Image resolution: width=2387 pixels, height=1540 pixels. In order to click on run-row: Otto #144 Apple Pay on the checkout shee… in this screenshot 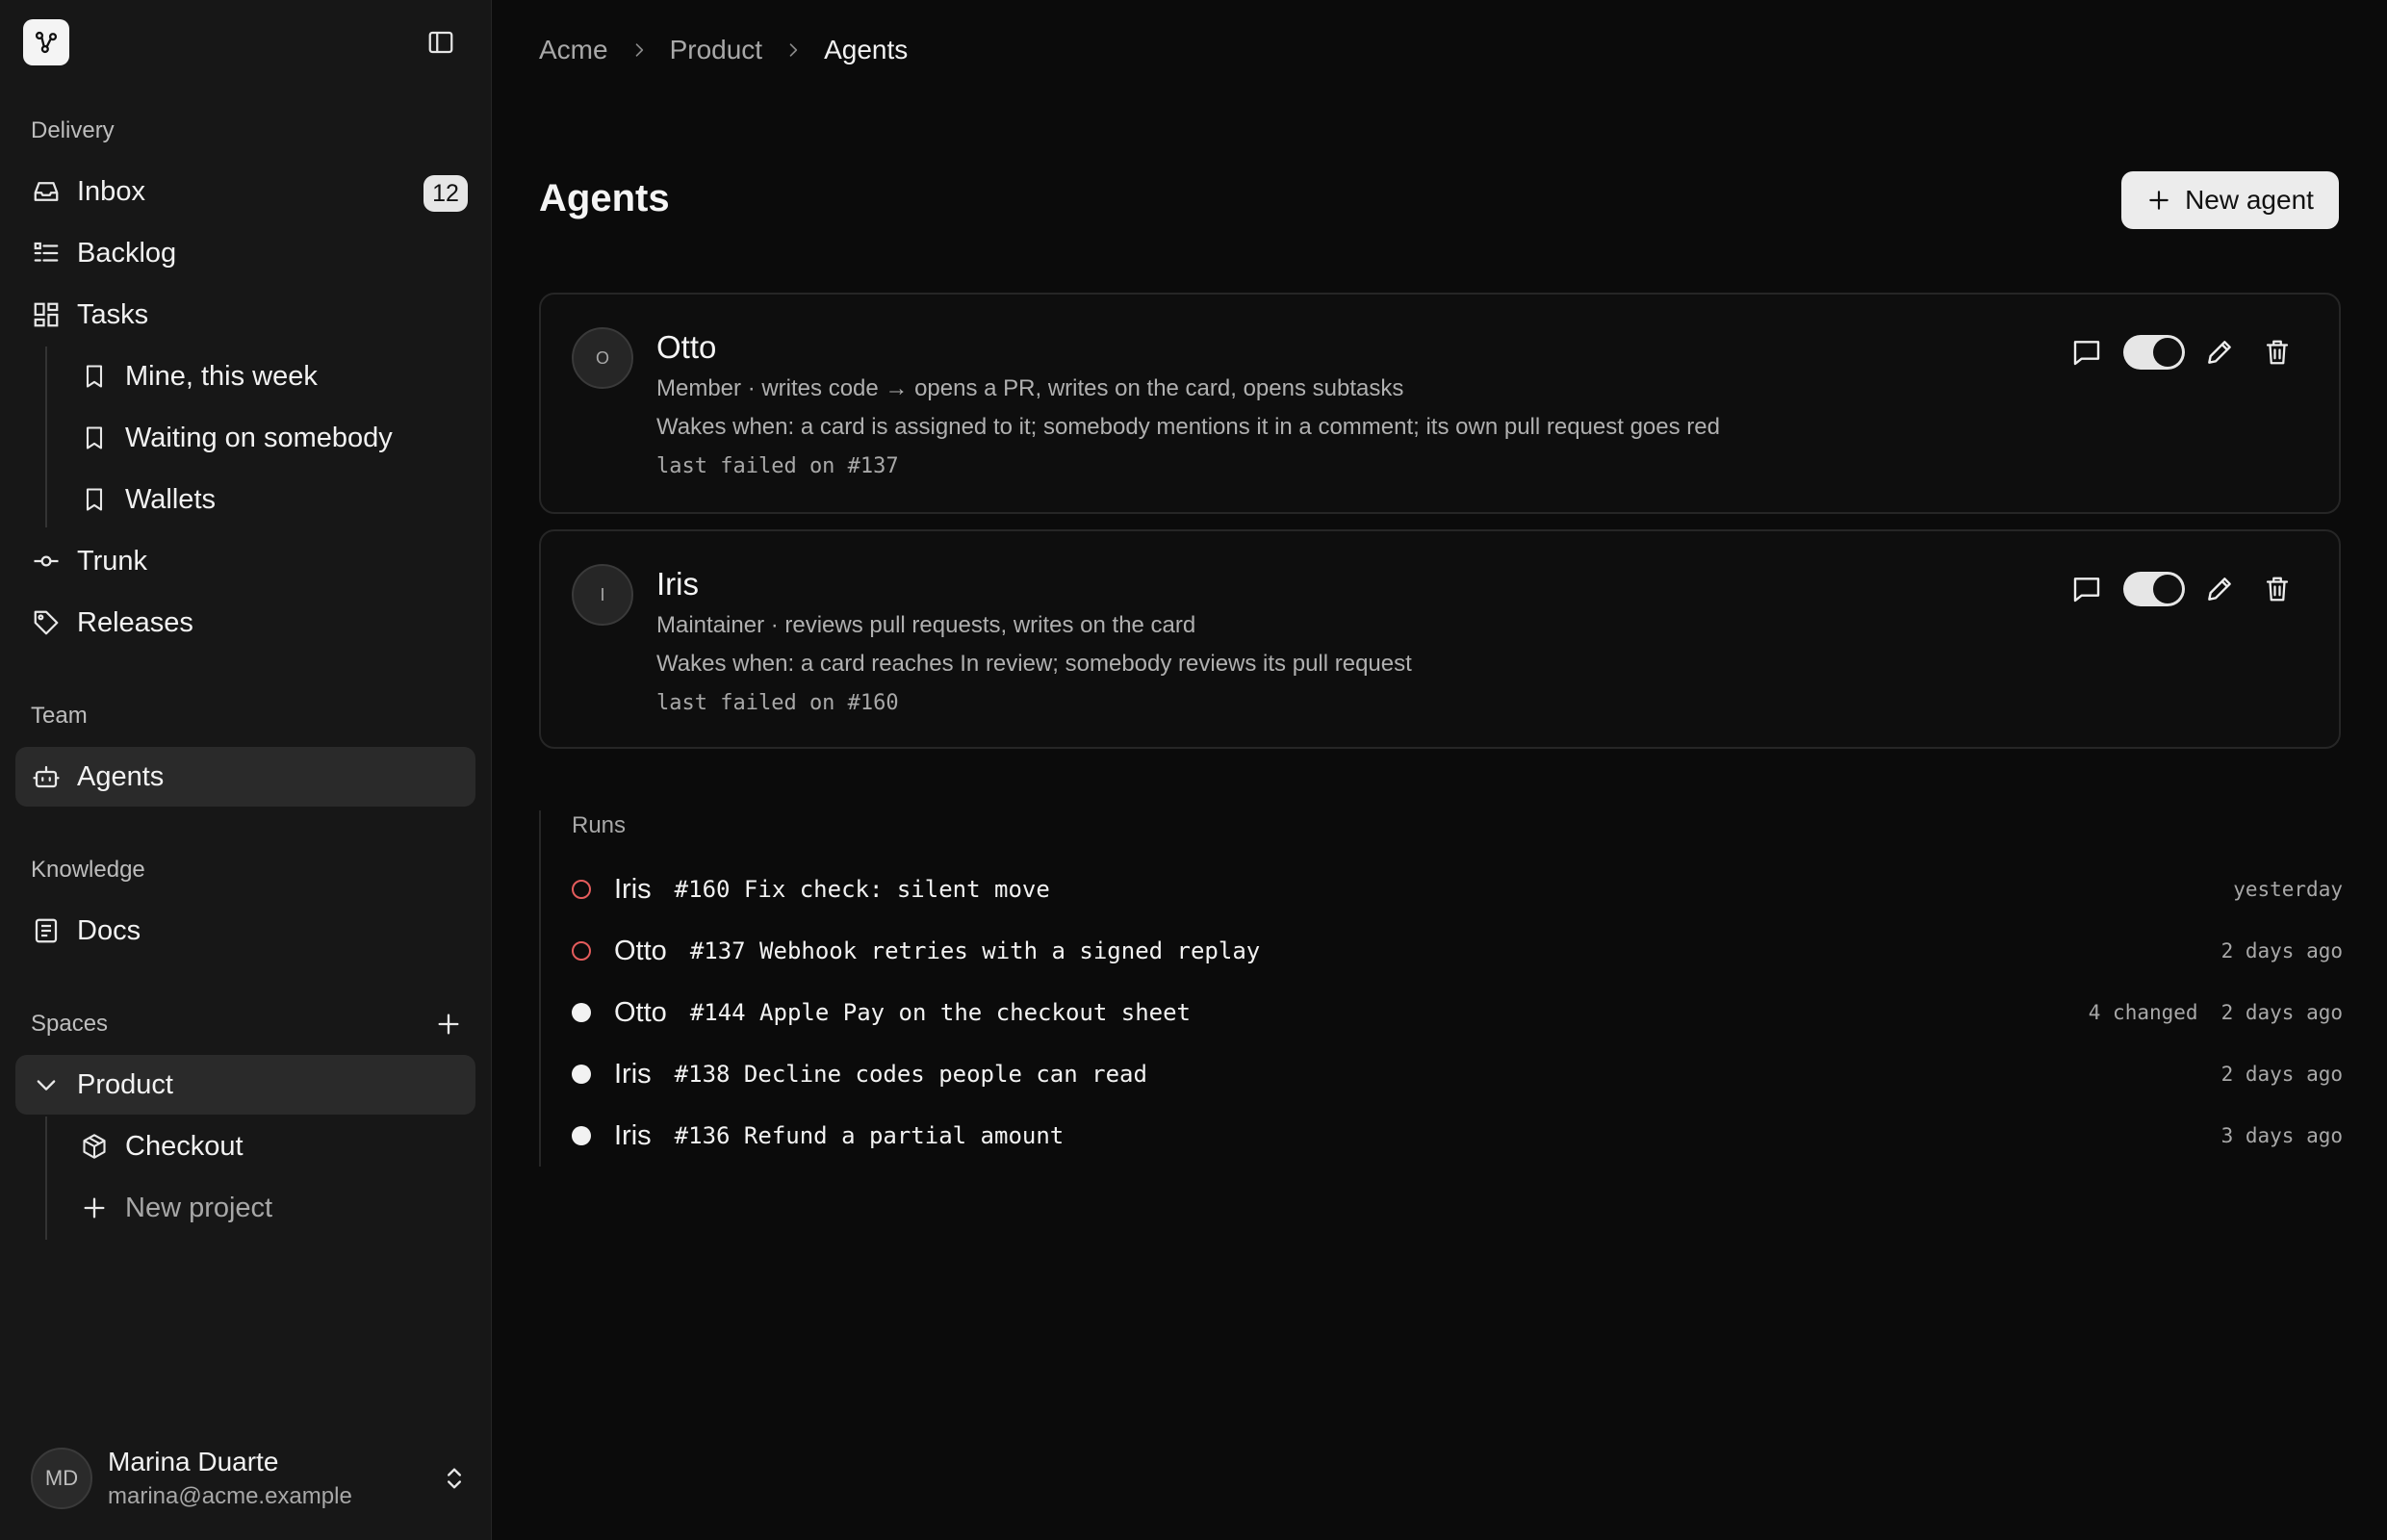, I will do `click(1457, 1012)`.